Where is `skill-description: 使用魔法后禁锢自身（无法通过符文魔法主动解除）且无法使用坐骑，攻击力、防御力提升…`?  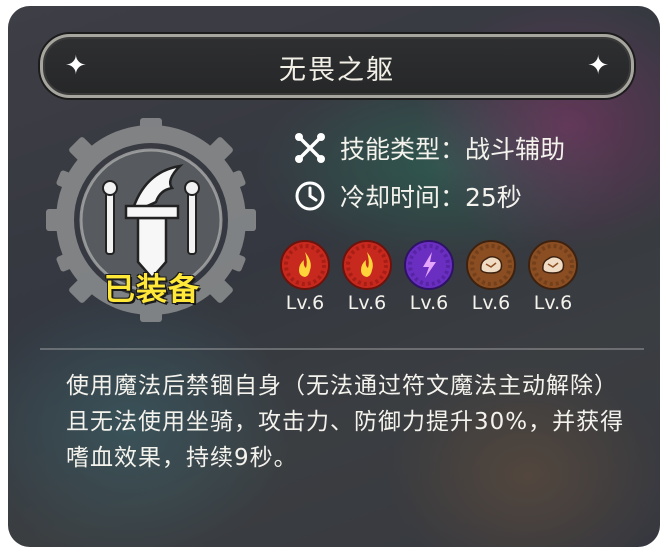
skill-description: 使用魔法后禁锢自身（无法通过符文魔法主动解除）且无法使用坐骑，攻击力、防御力提升… is located at coordinates (345, 422).